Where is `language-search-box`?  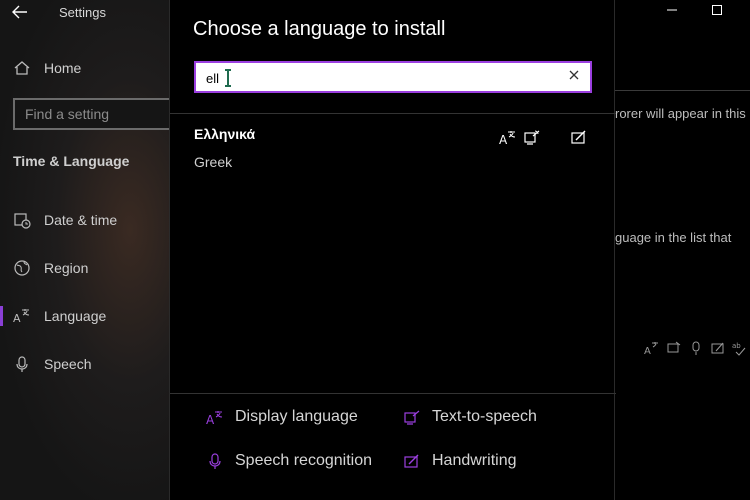 language-search-box is located at coordinates (393, 77).